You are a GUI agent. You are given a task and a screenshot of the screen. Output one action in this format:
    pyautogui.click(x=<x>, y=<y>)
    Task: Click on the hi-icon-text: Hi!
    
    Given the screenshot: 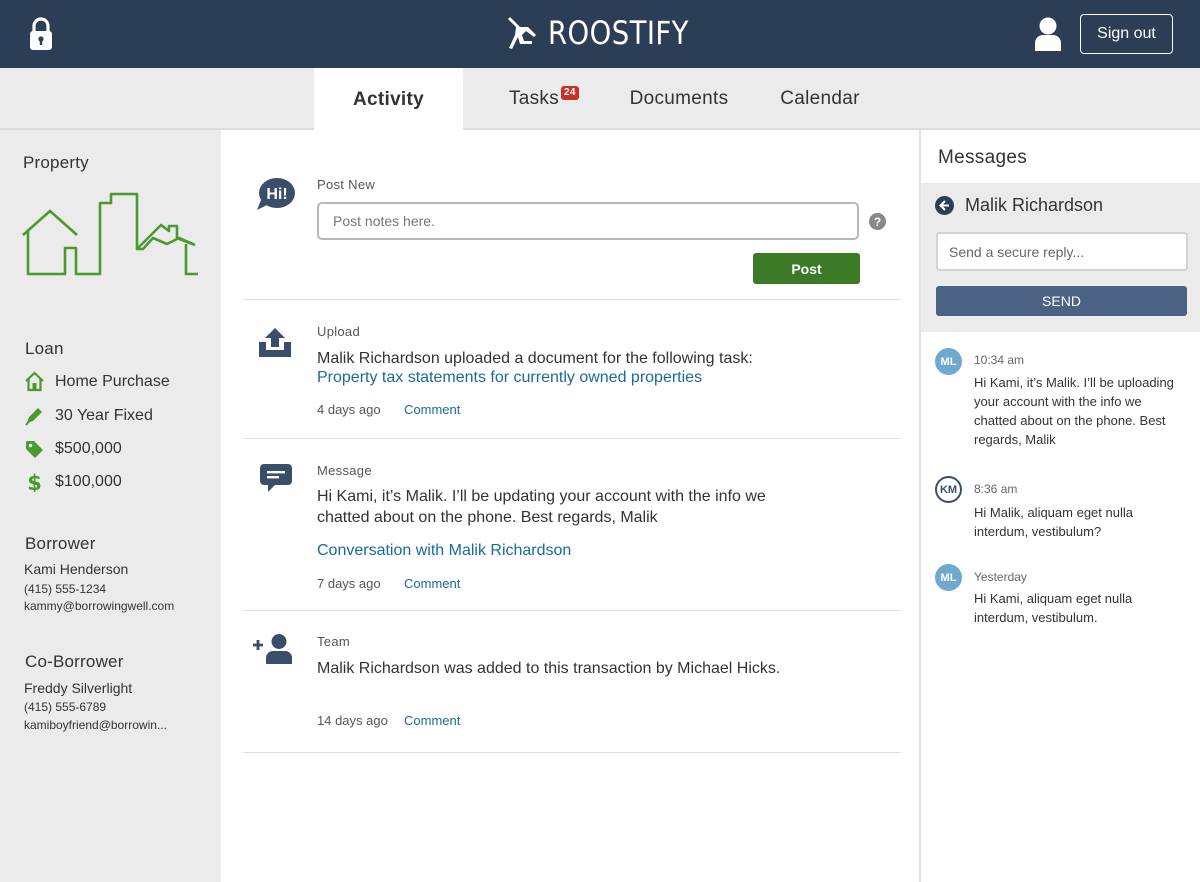 What is the action you would take?
    pyautogui.click(x=276, y=194)
    